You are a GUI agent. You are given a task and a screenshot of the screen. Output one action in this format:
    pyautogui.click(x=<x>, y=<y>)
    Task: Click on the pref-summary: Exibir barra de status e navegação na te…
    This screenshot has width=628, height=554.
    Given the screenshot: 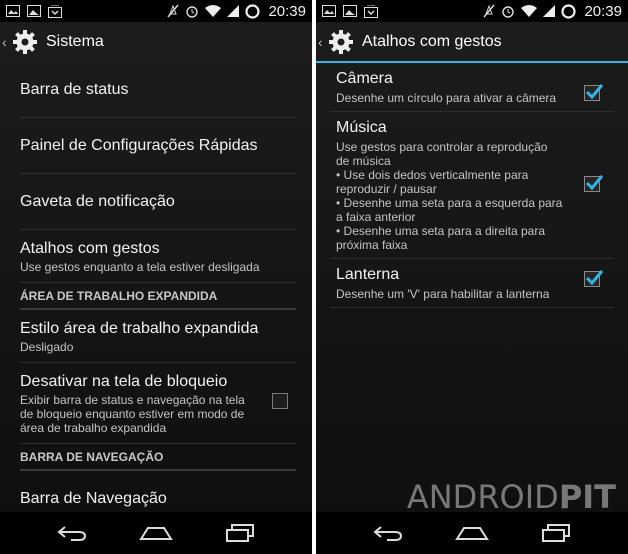 What is the action you would take?
    pyautogui.click(x=132, y=414)
    